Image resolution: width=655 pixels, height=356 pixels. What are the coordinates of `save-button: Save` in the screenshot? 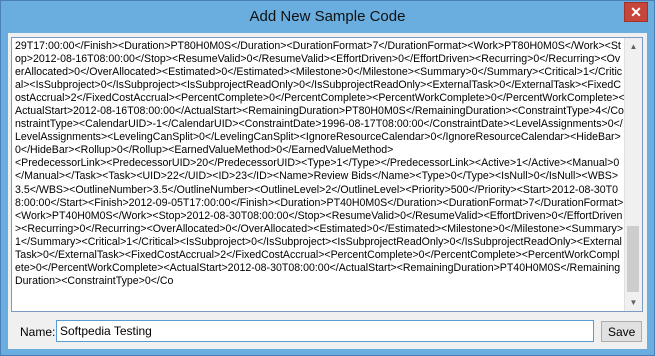 It's located at (621, 331).